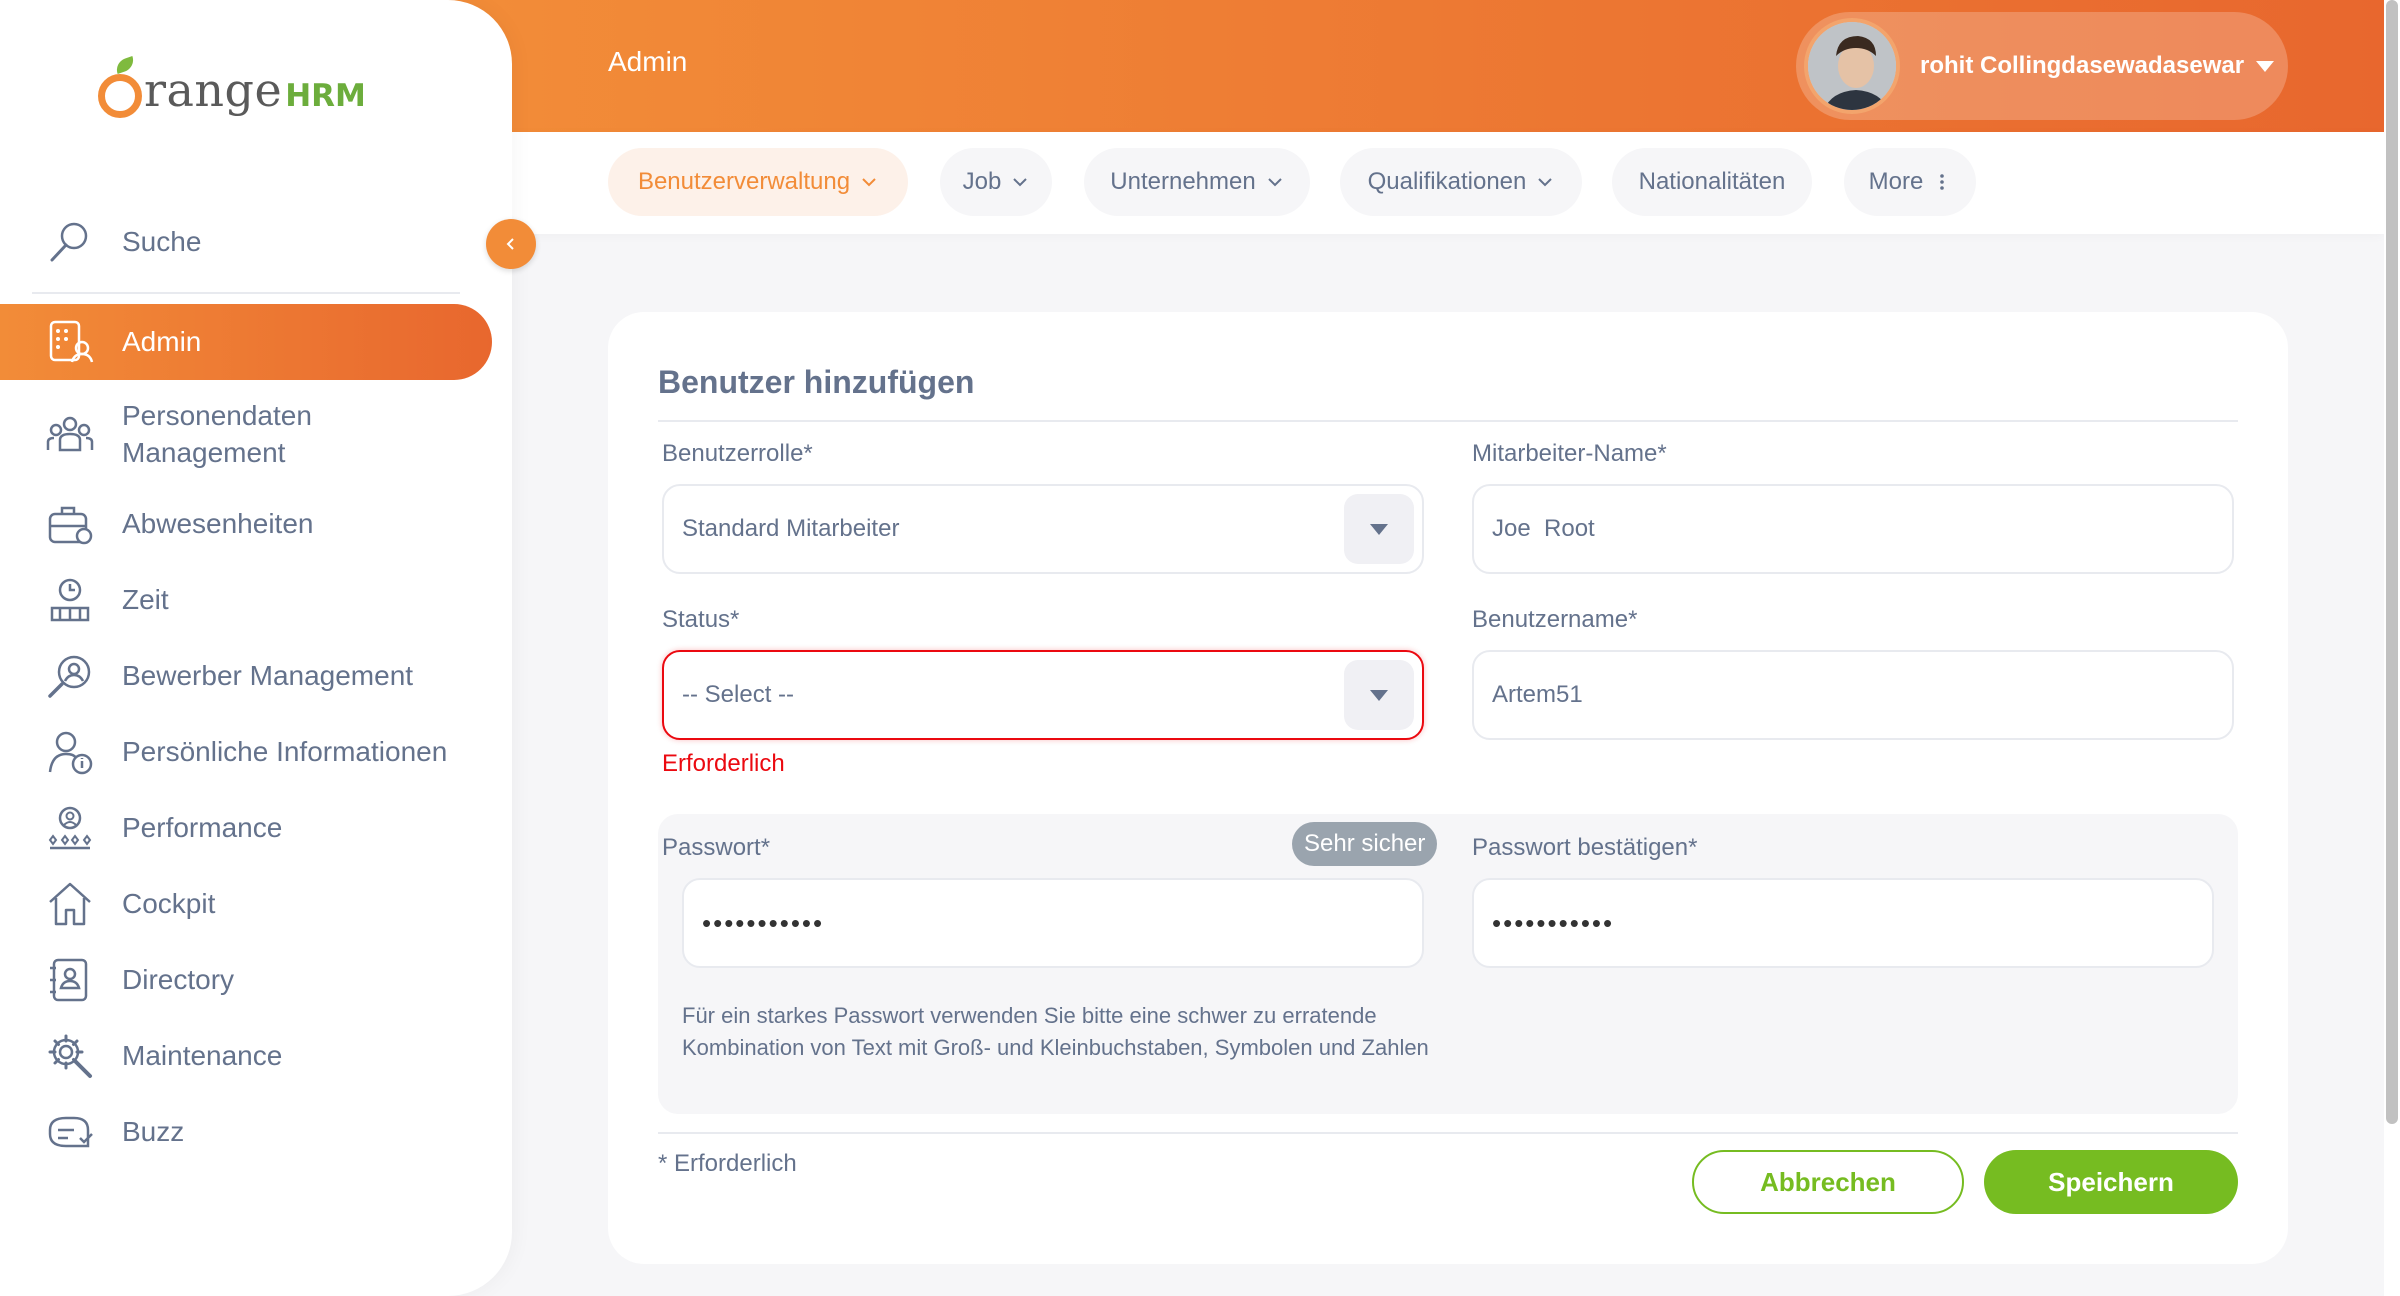  What do you see at coordinates (1896, 181) in the screenshot?
I see `tab-label: More` at bounding box center [1896, 181].